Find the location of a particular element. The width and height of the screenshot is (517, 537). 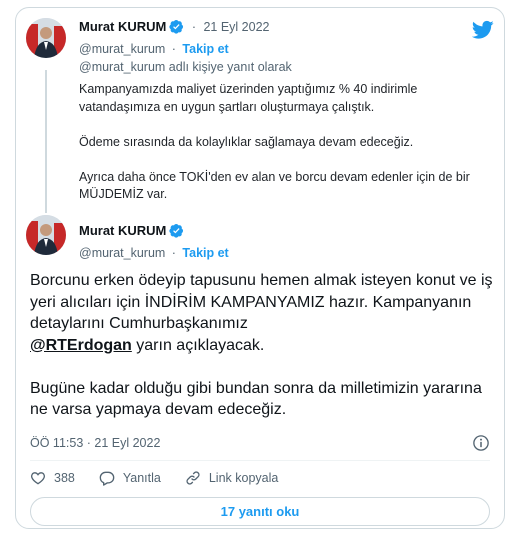

thread-line is located at coordinates (46, 141).